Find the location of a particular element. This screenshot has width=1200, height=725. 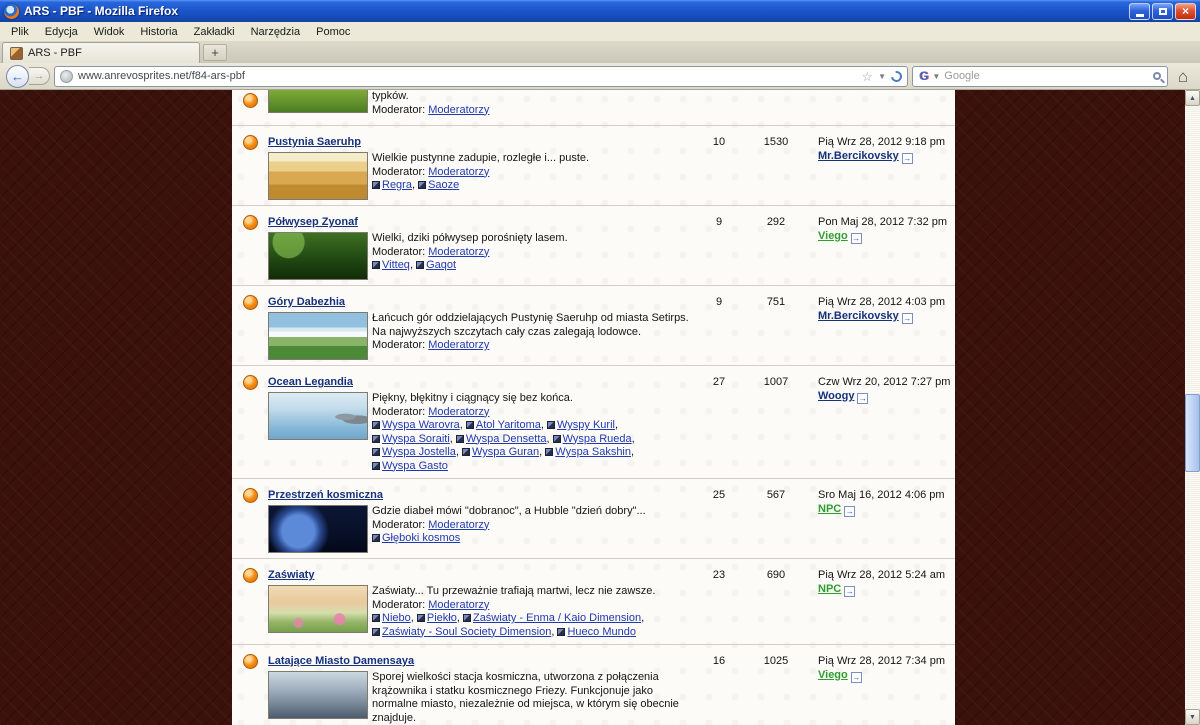

subforum-link: Głęboki kosmos is located at coordinates (421, 538).